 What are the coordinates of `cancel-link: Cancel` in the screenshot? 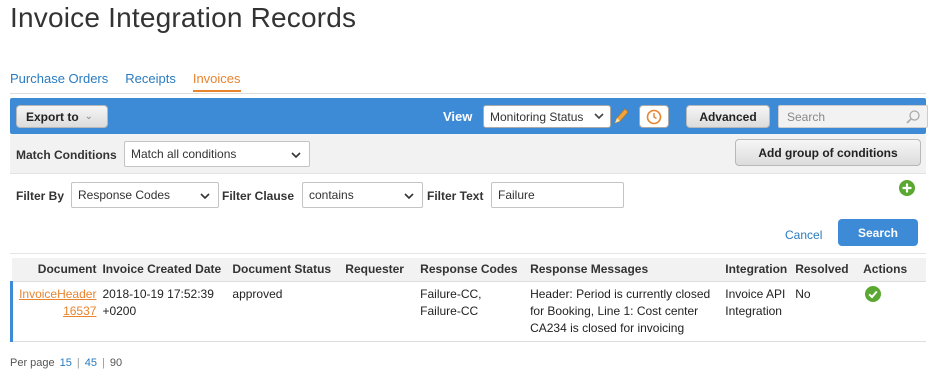 It's located at (803, 235).